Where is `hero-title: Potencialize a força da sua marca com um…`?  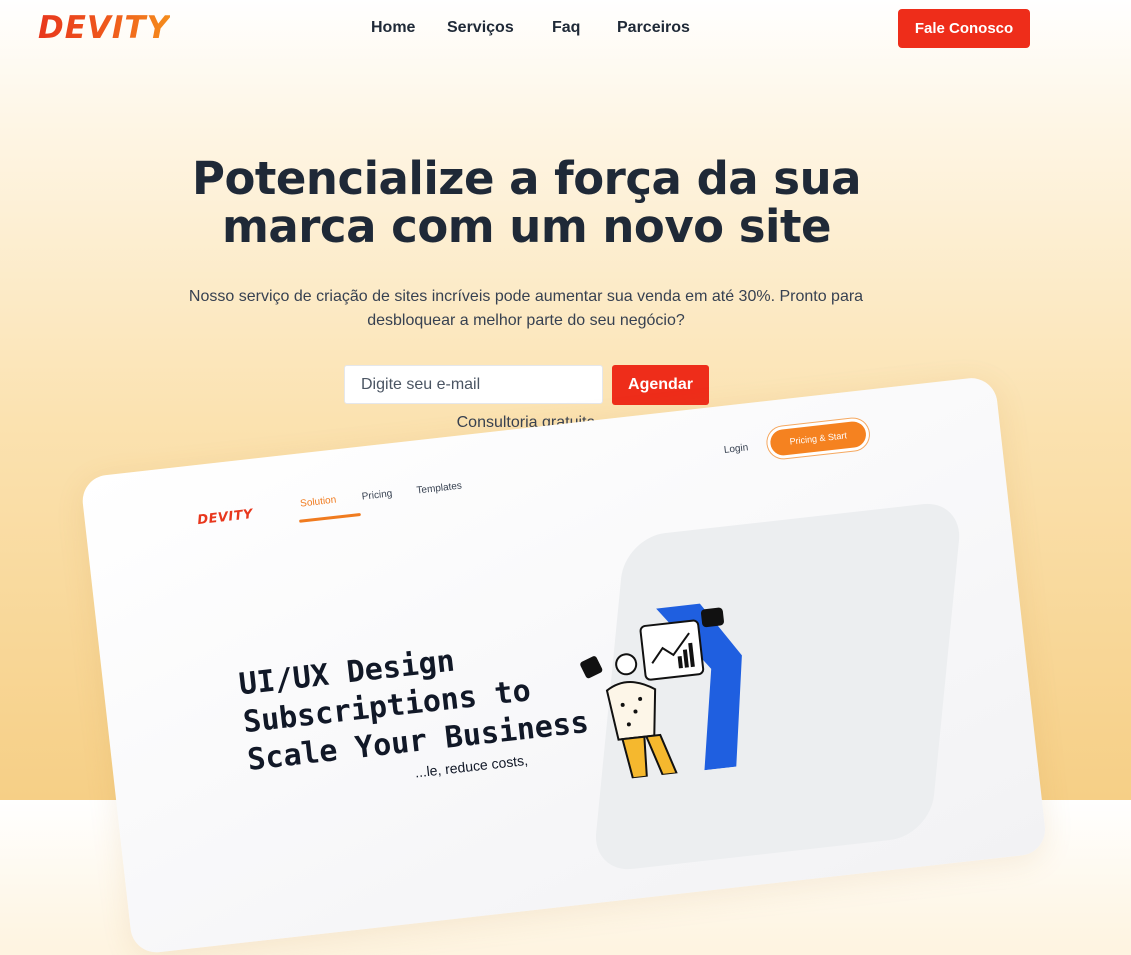
hero-title: Potencialize a força da sua marca com um… is located at coordinates (526, 203).